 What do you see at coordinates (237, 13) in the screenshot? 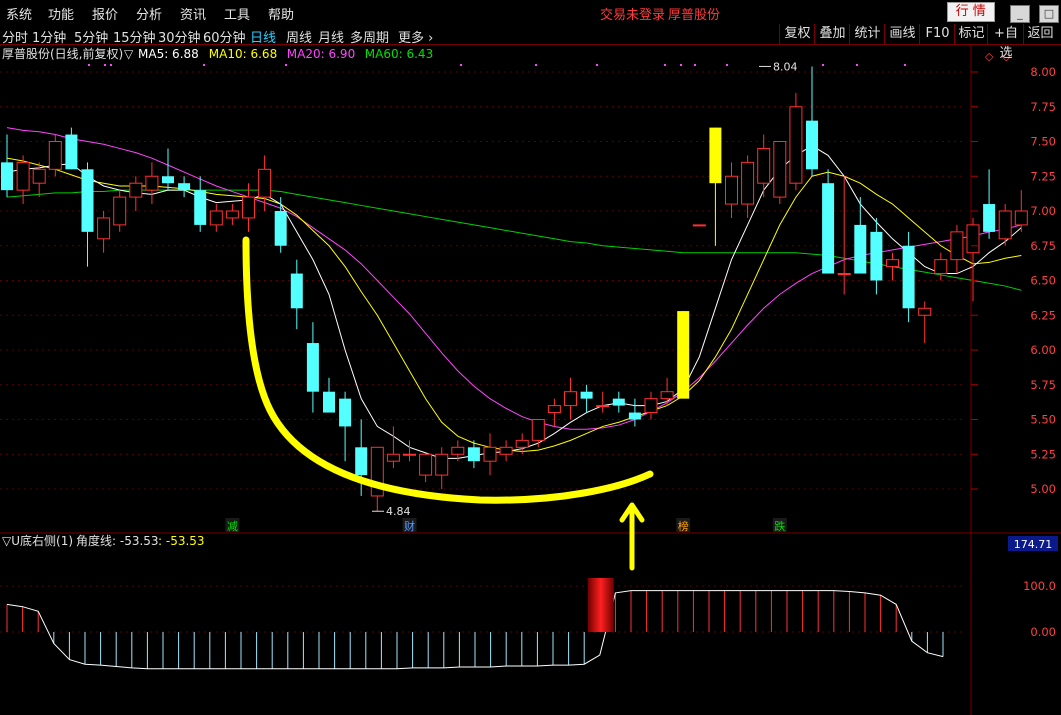
I see `menu-item-tools: 工具` at bounding box center [237, 13].